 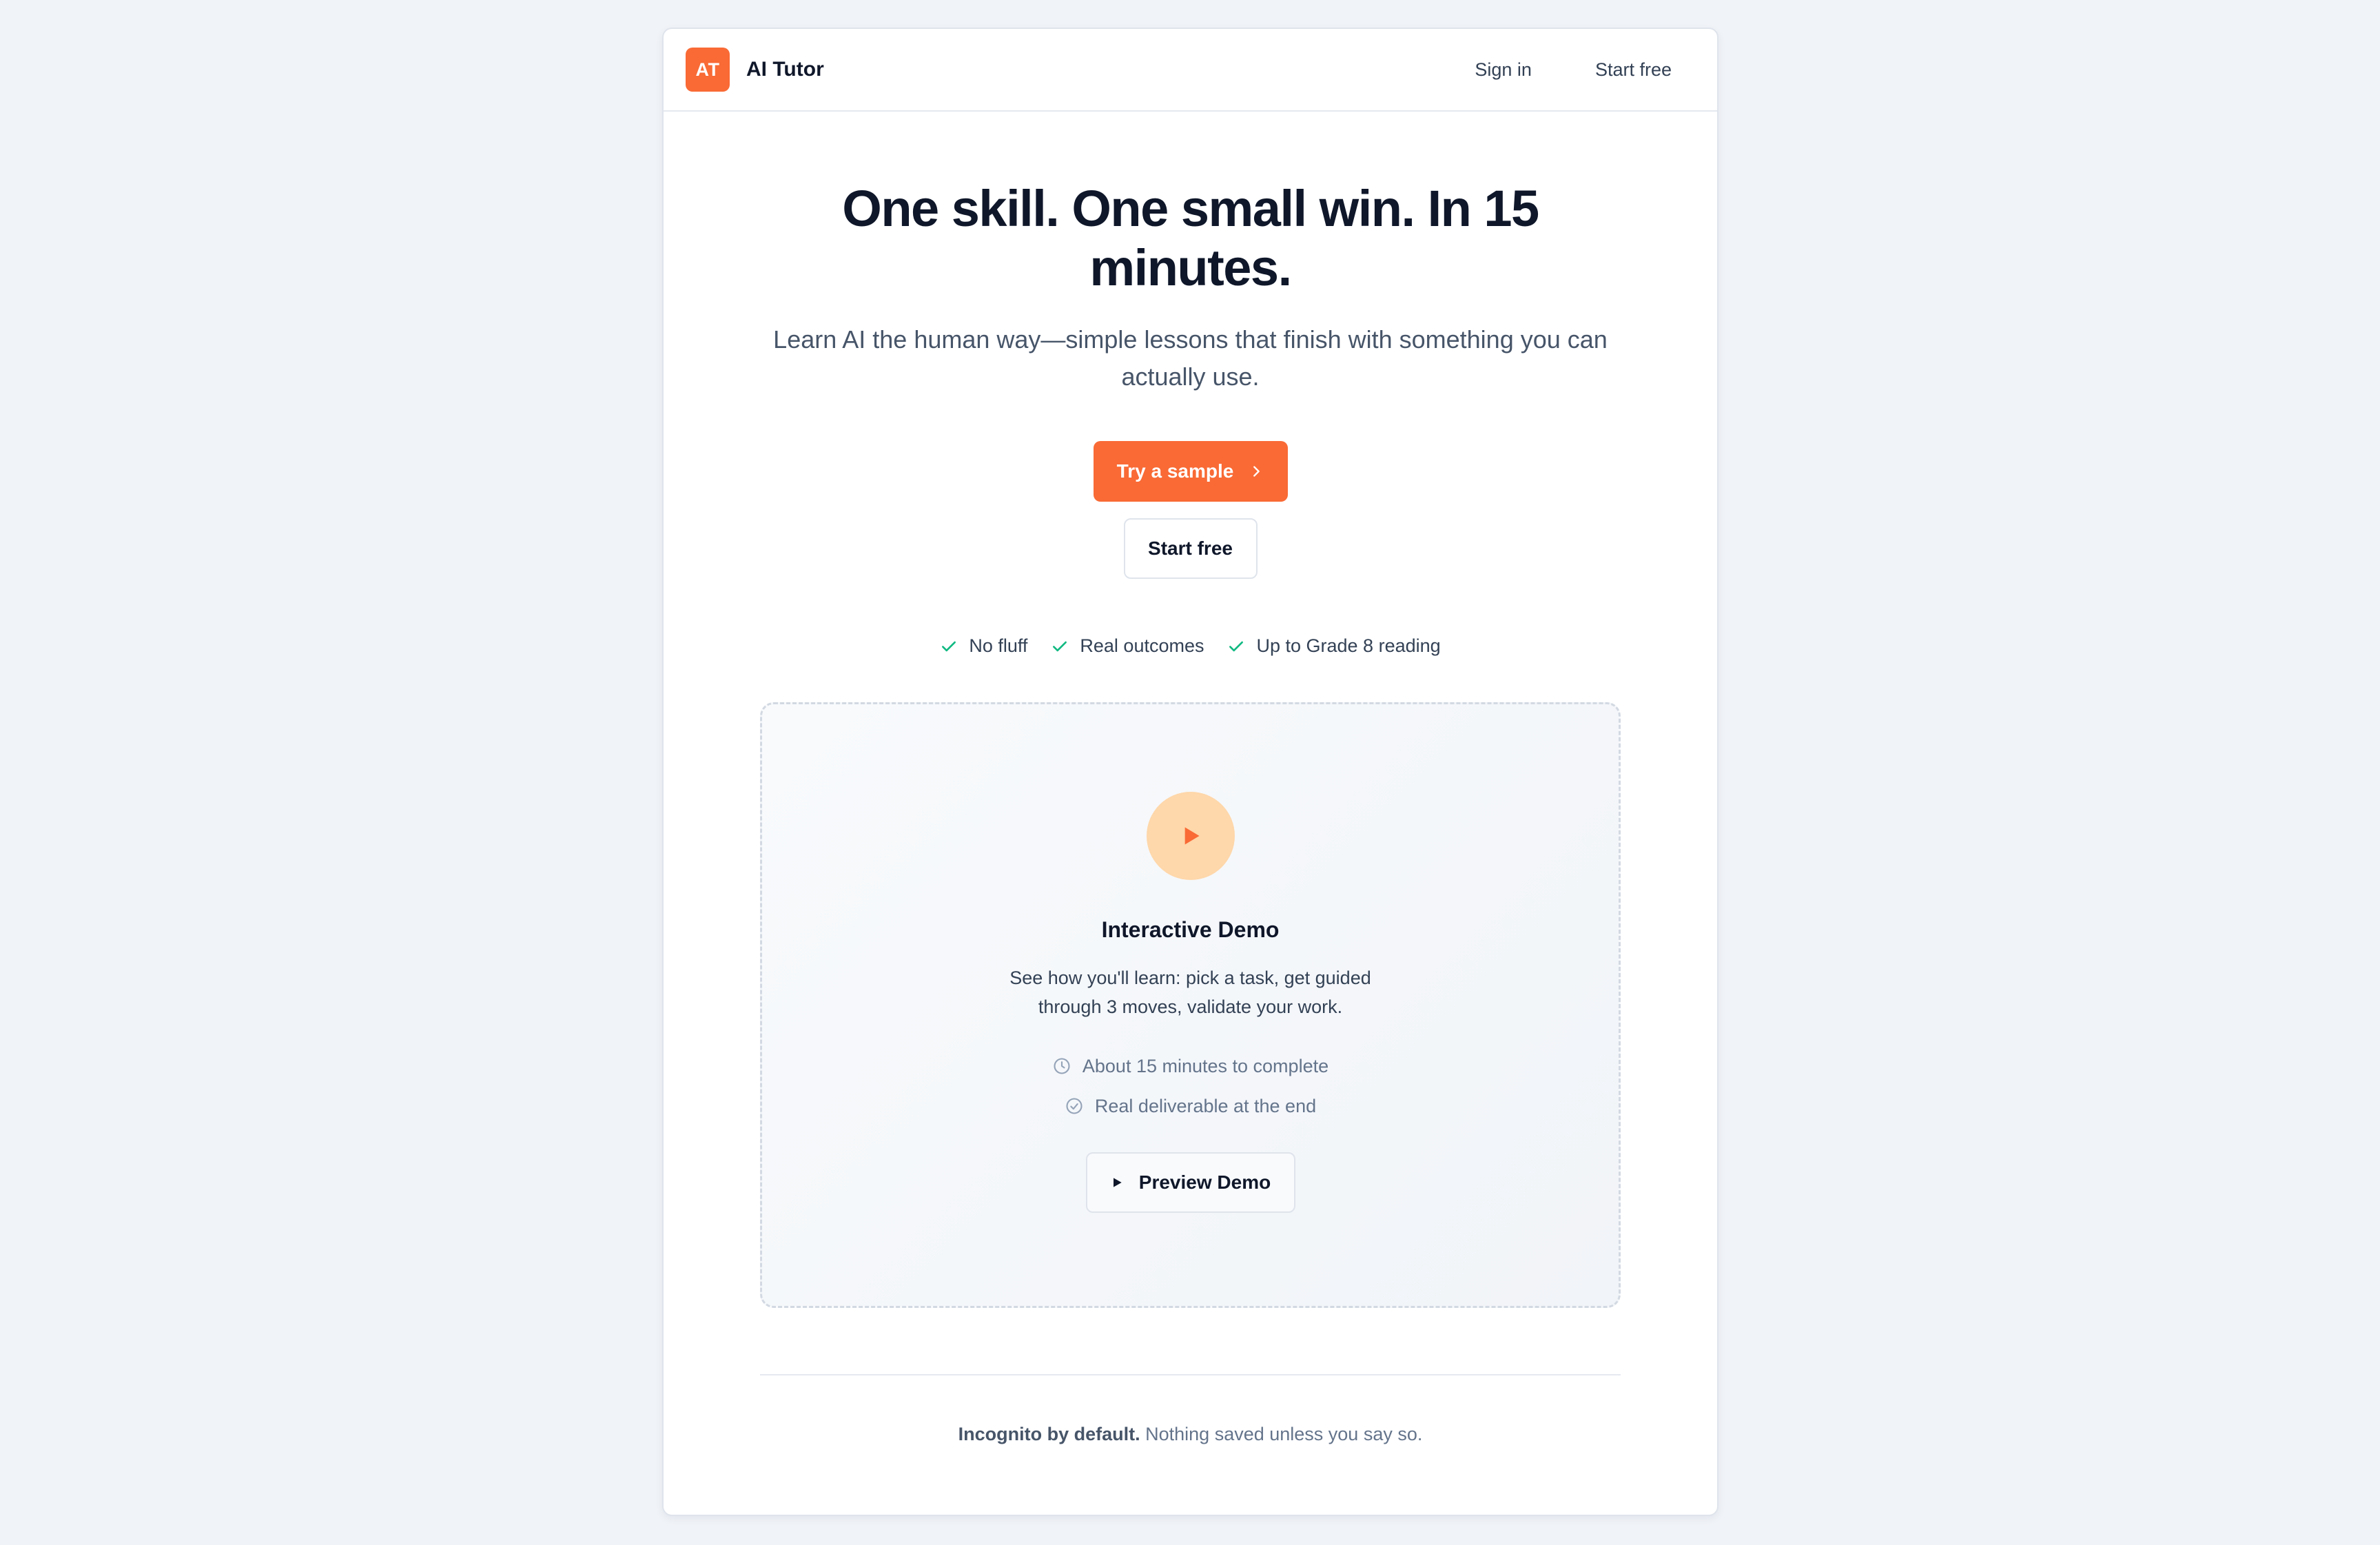 What do you see at coordinates (1205, 1065) in the screenshot?
I see `demo-meta-label: About 15 minutes to complete` at bounding box center [1205, 1065].